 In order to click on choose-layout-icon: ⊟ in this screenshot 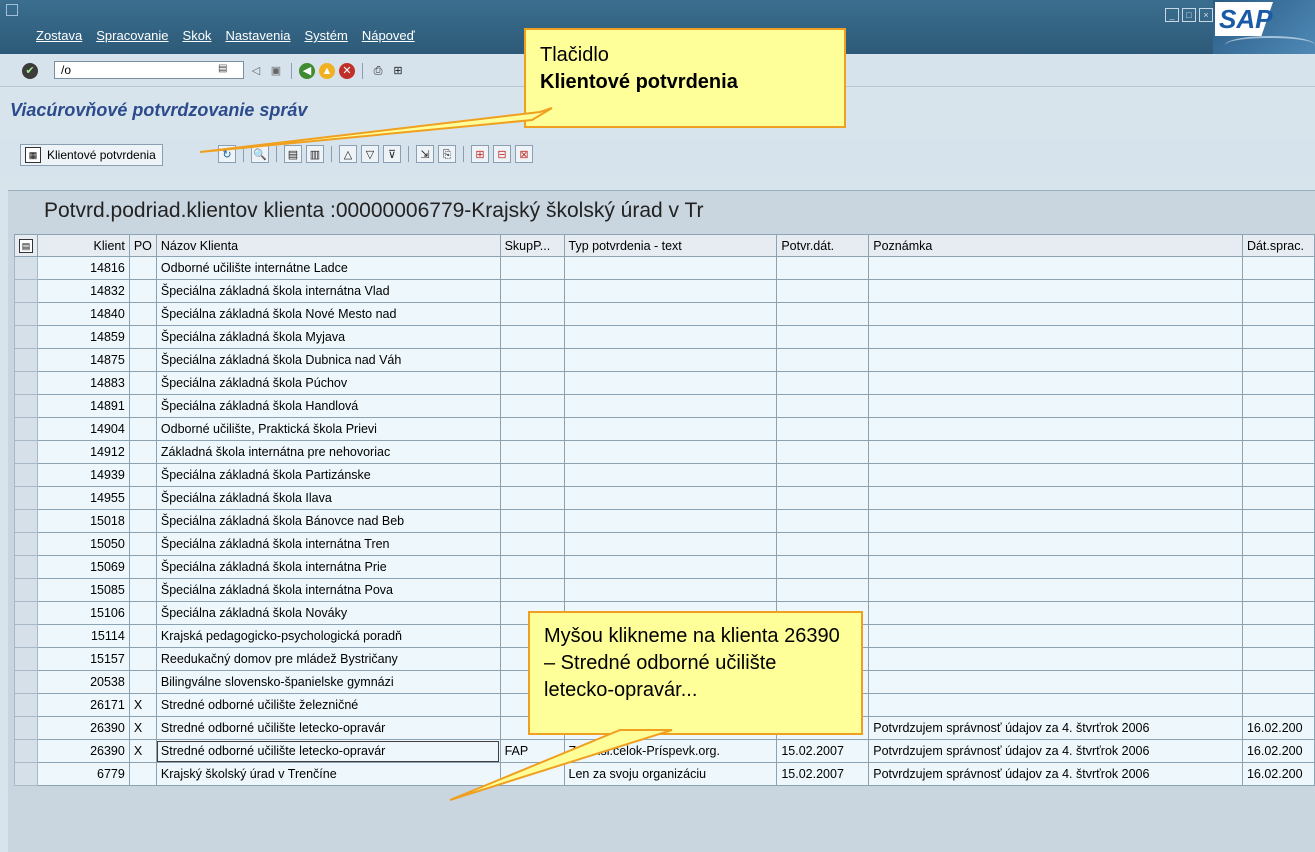, I will do `click(502, 154)`.